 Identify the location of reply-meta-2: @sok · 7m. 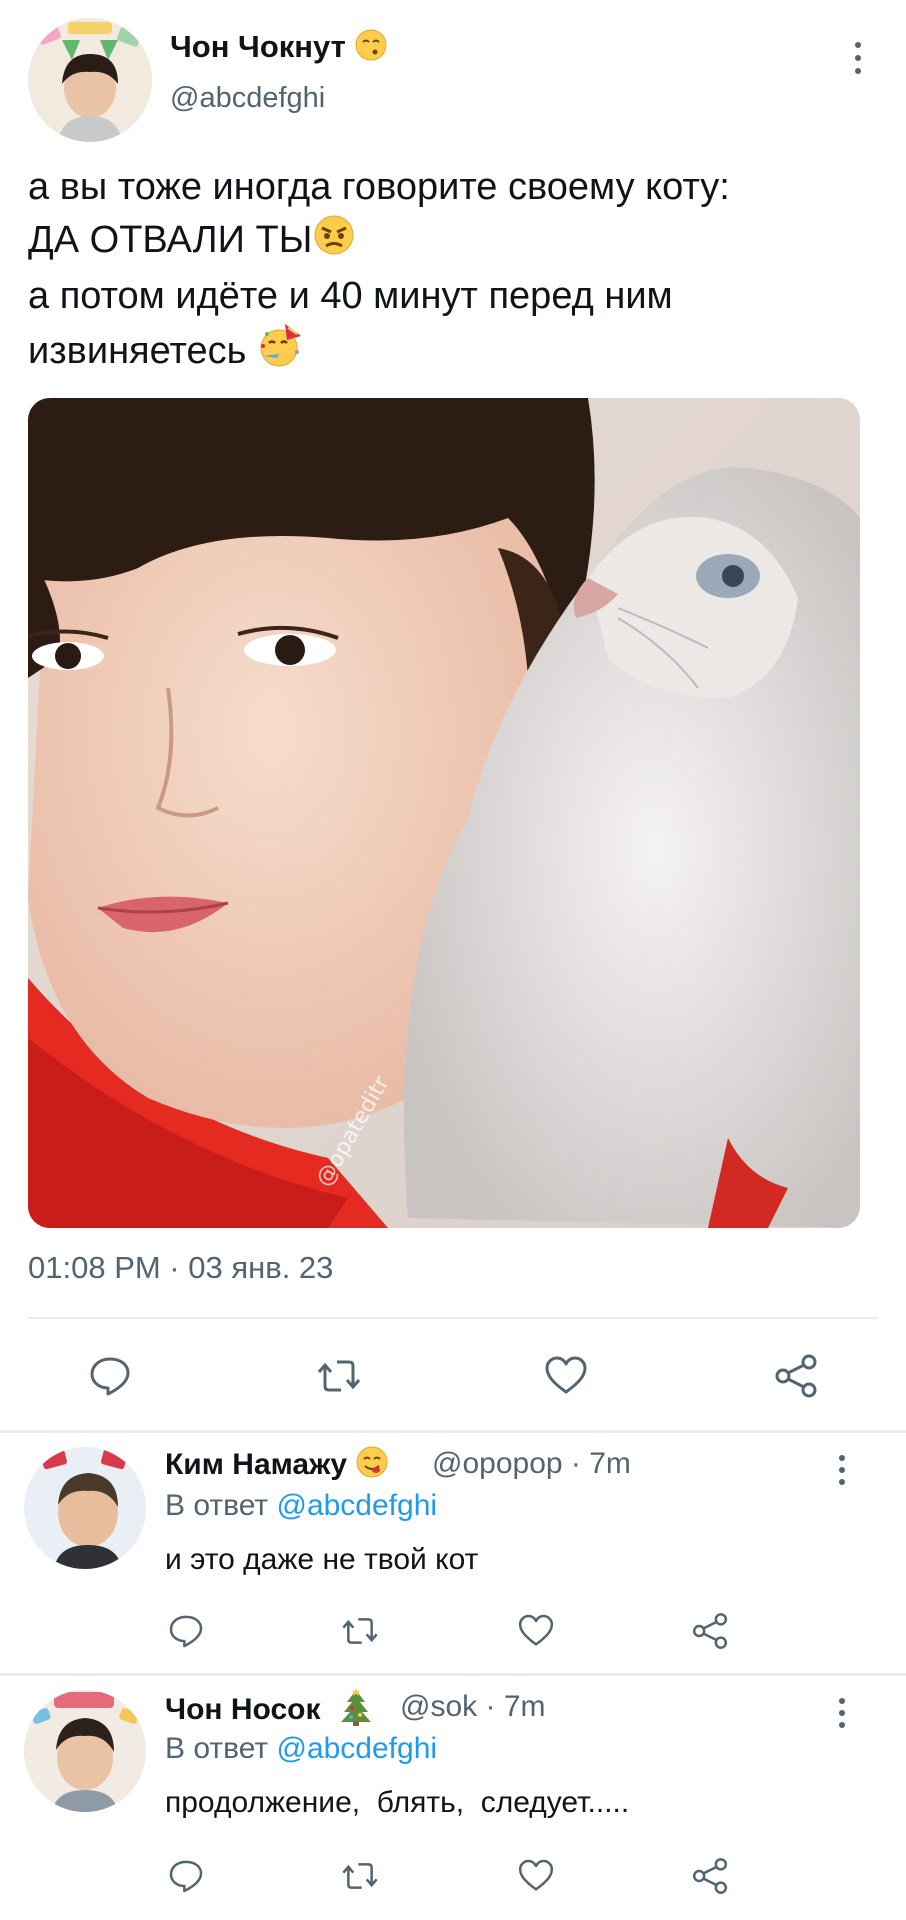
(473, 1706).